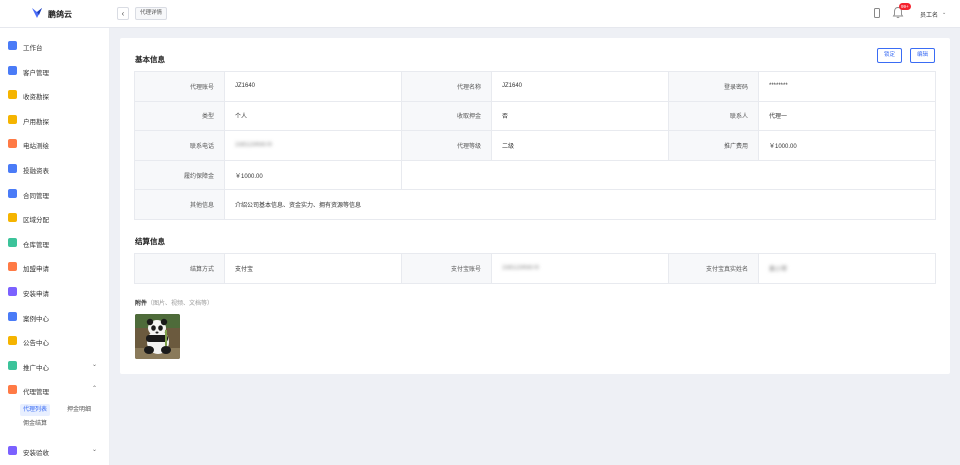 The image size is (960, 465). Describe the element at coordinates (713, 86) in the screenshot. I see `field-label: 登录密码` at that location.